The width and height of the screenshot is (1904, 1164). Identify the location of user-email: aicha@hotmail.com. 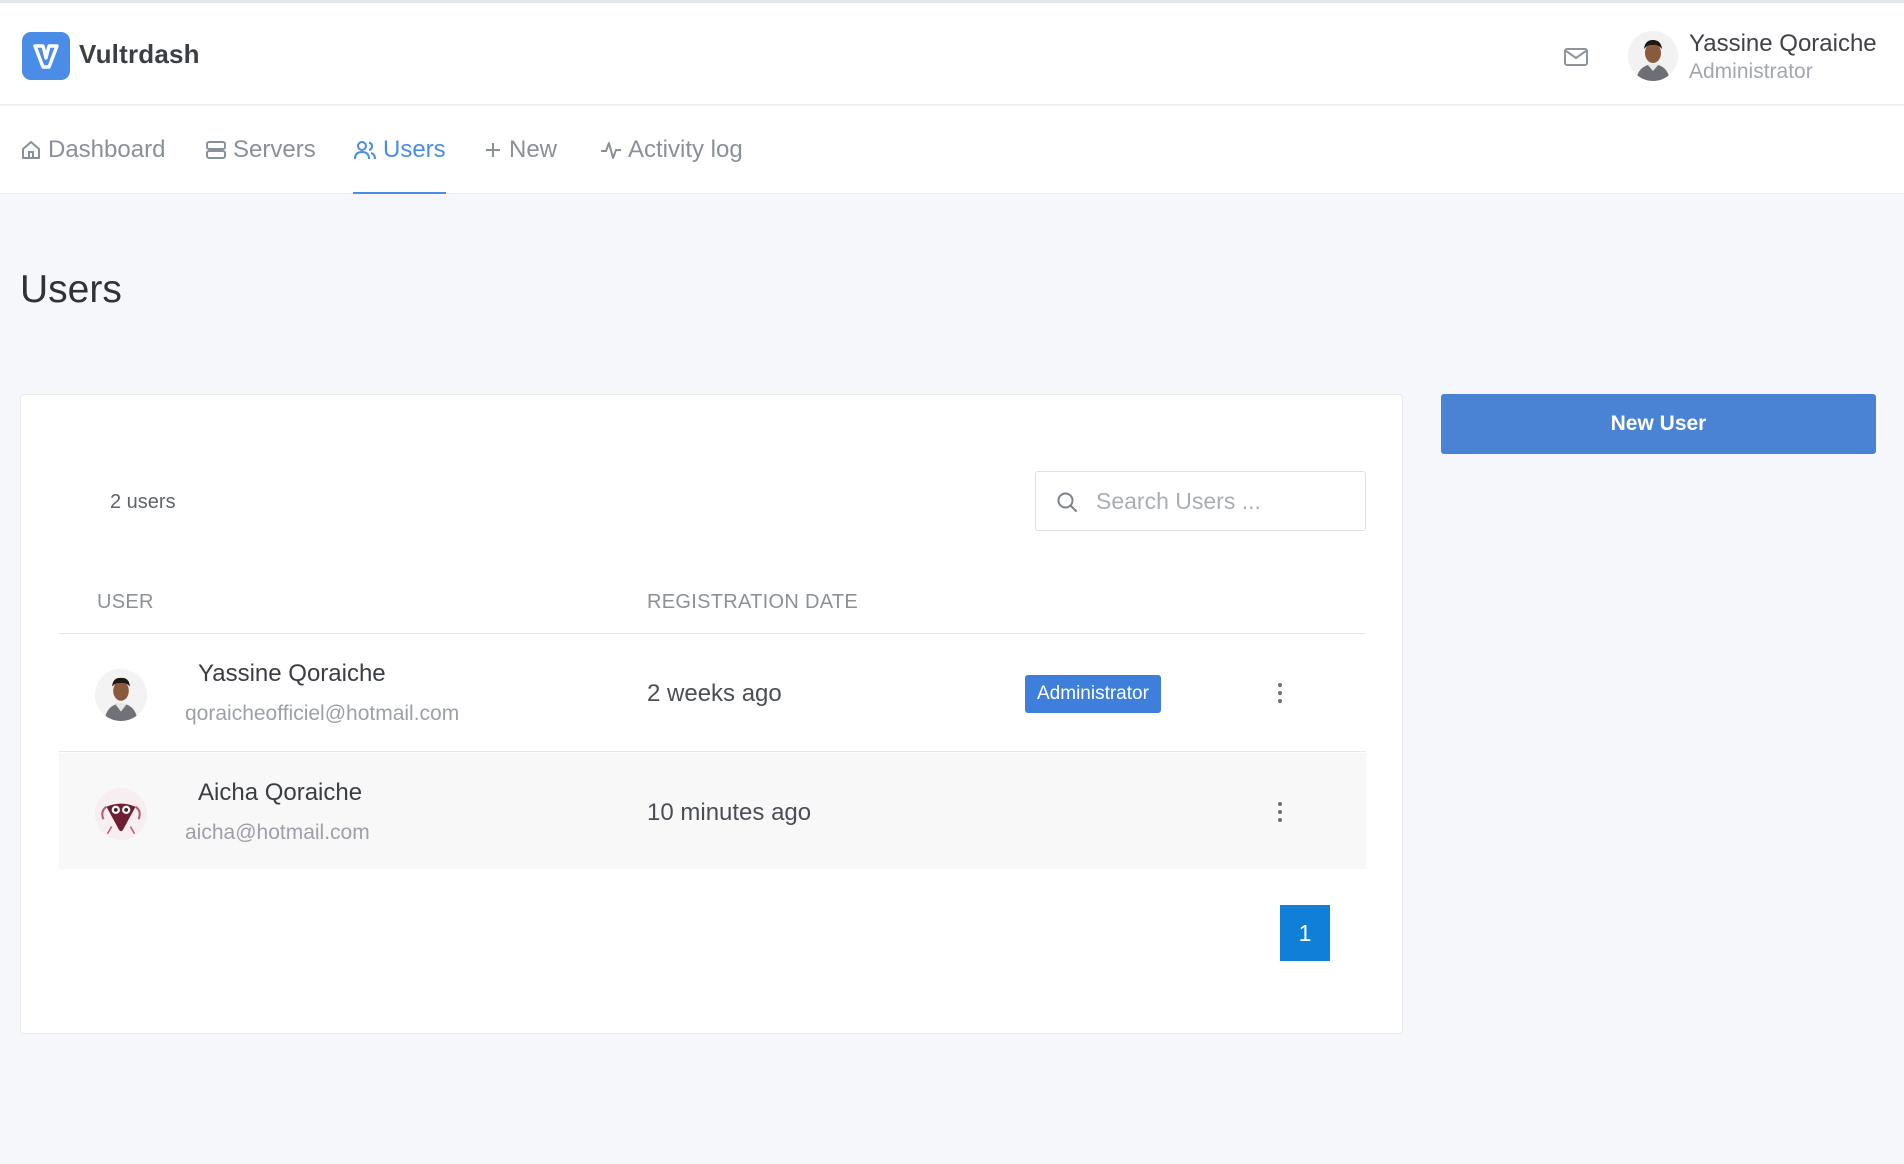
(277, 832).